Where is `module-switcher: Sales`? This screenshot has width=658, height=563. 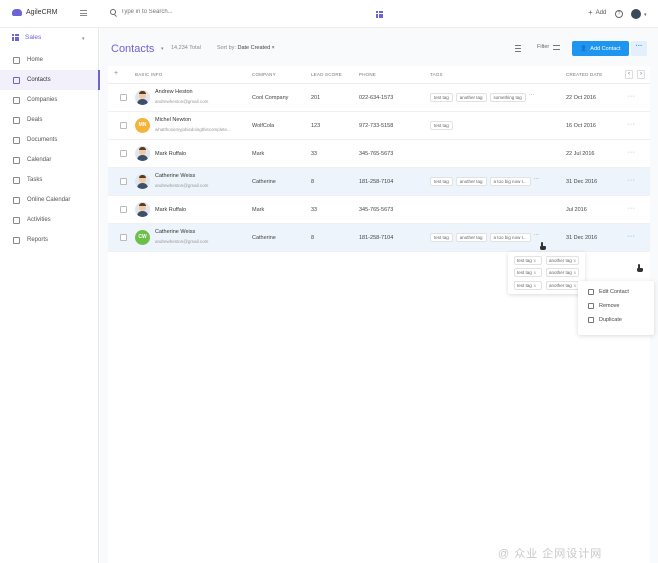
module-switcher: Sales is located at coordinates (26, 37).